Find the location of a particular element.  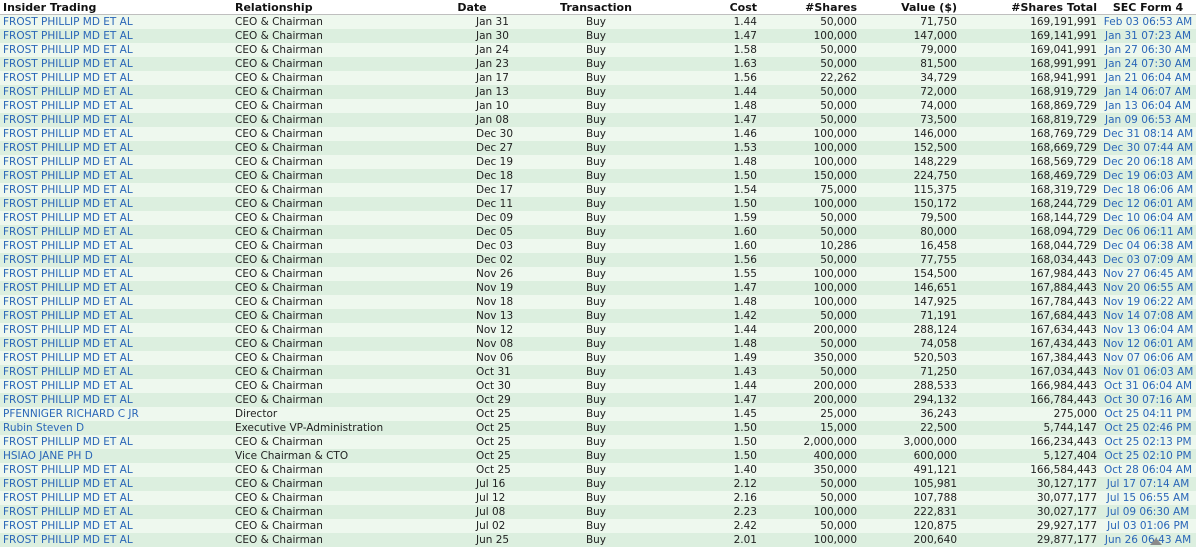

shares-cell: 50,000 is located at coordinates (810, 50).